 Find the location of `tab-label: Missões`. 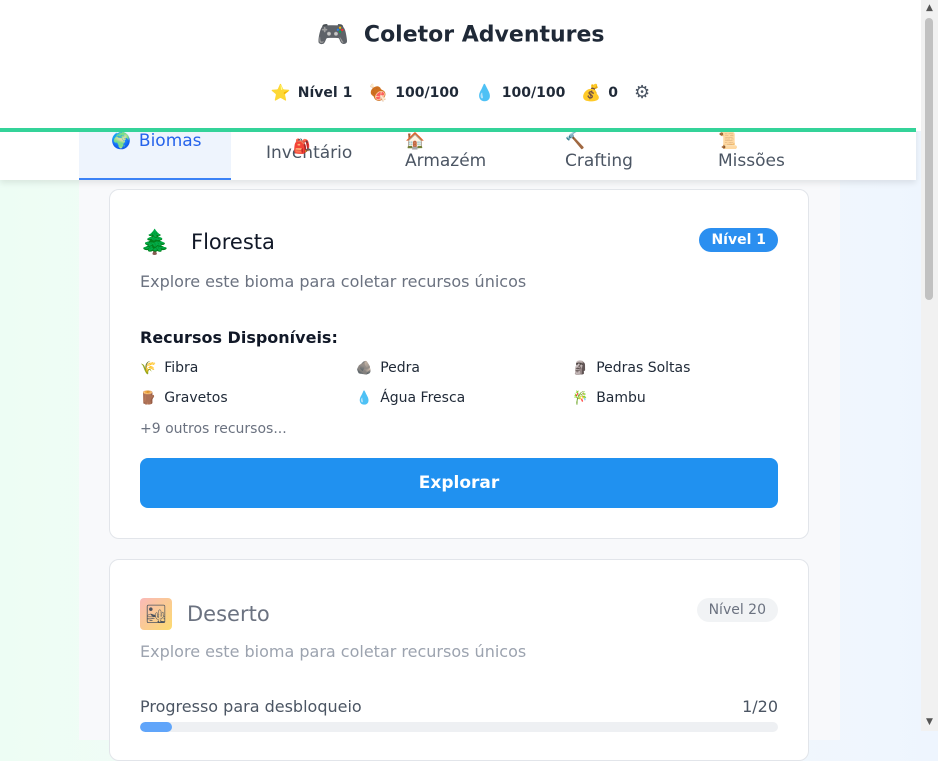

tab-label: Missões is located at coordinates (751, 161).